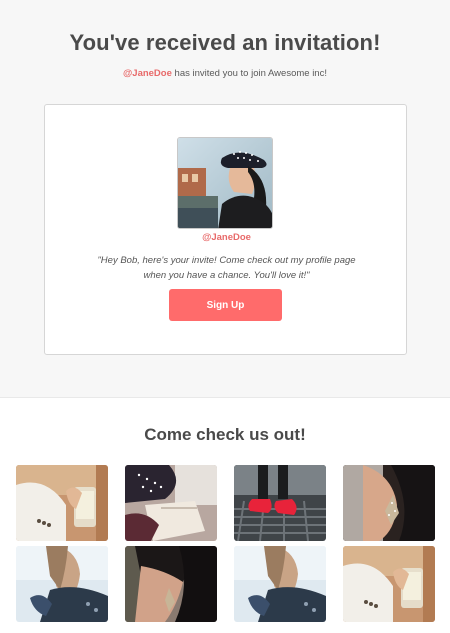 This screenshot has width=450, height=633. I want to click on photo-earring-icon, so click(389, 503).